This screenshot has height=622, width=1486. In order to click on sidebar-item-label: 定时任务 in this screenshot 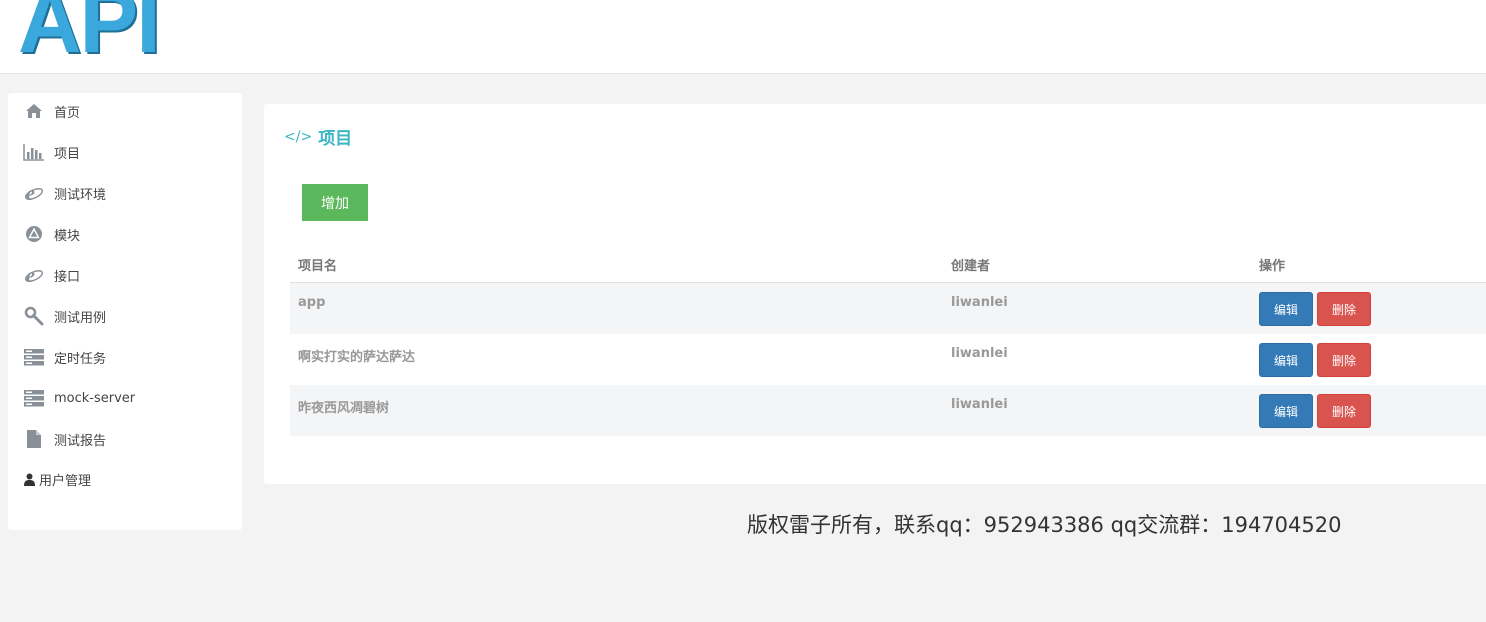, I will do `click(80, 359)`.